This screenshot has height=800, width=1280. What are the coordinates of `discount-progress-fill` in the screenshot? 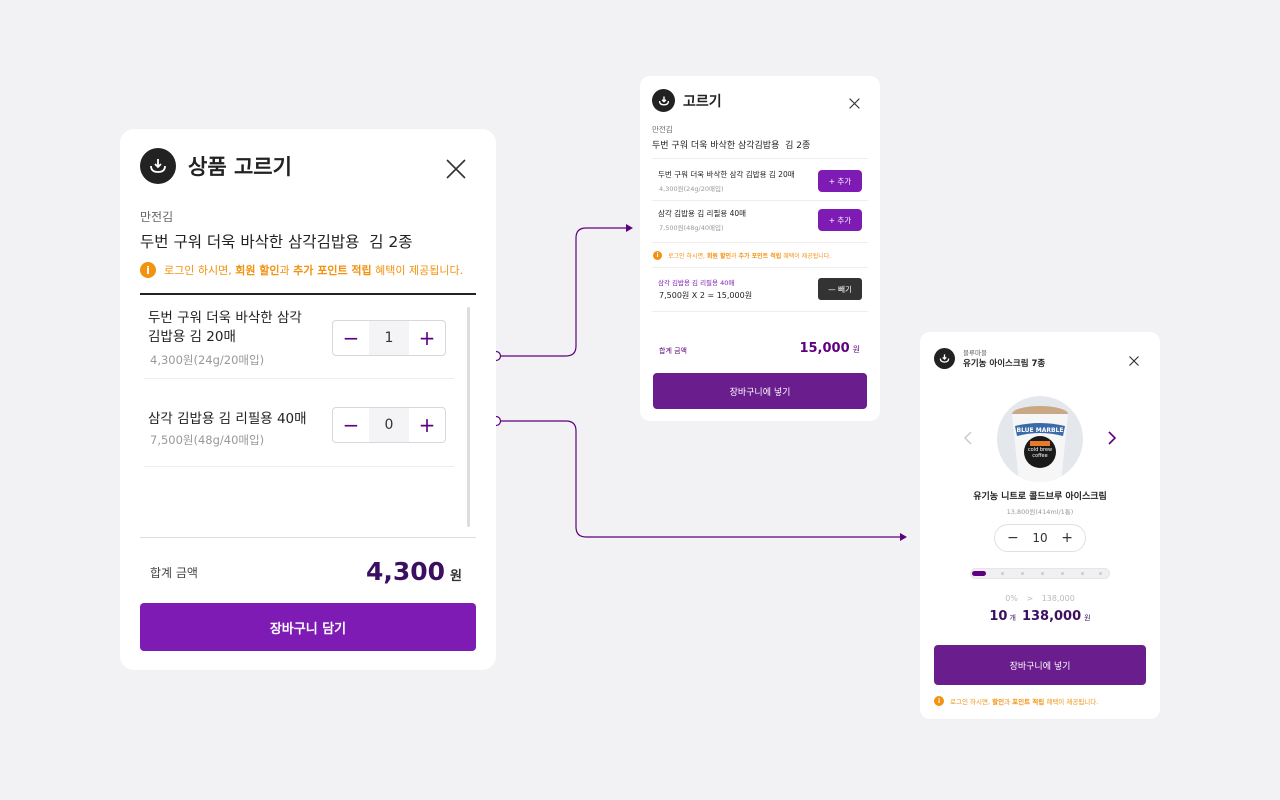 It's located at (979, 573).